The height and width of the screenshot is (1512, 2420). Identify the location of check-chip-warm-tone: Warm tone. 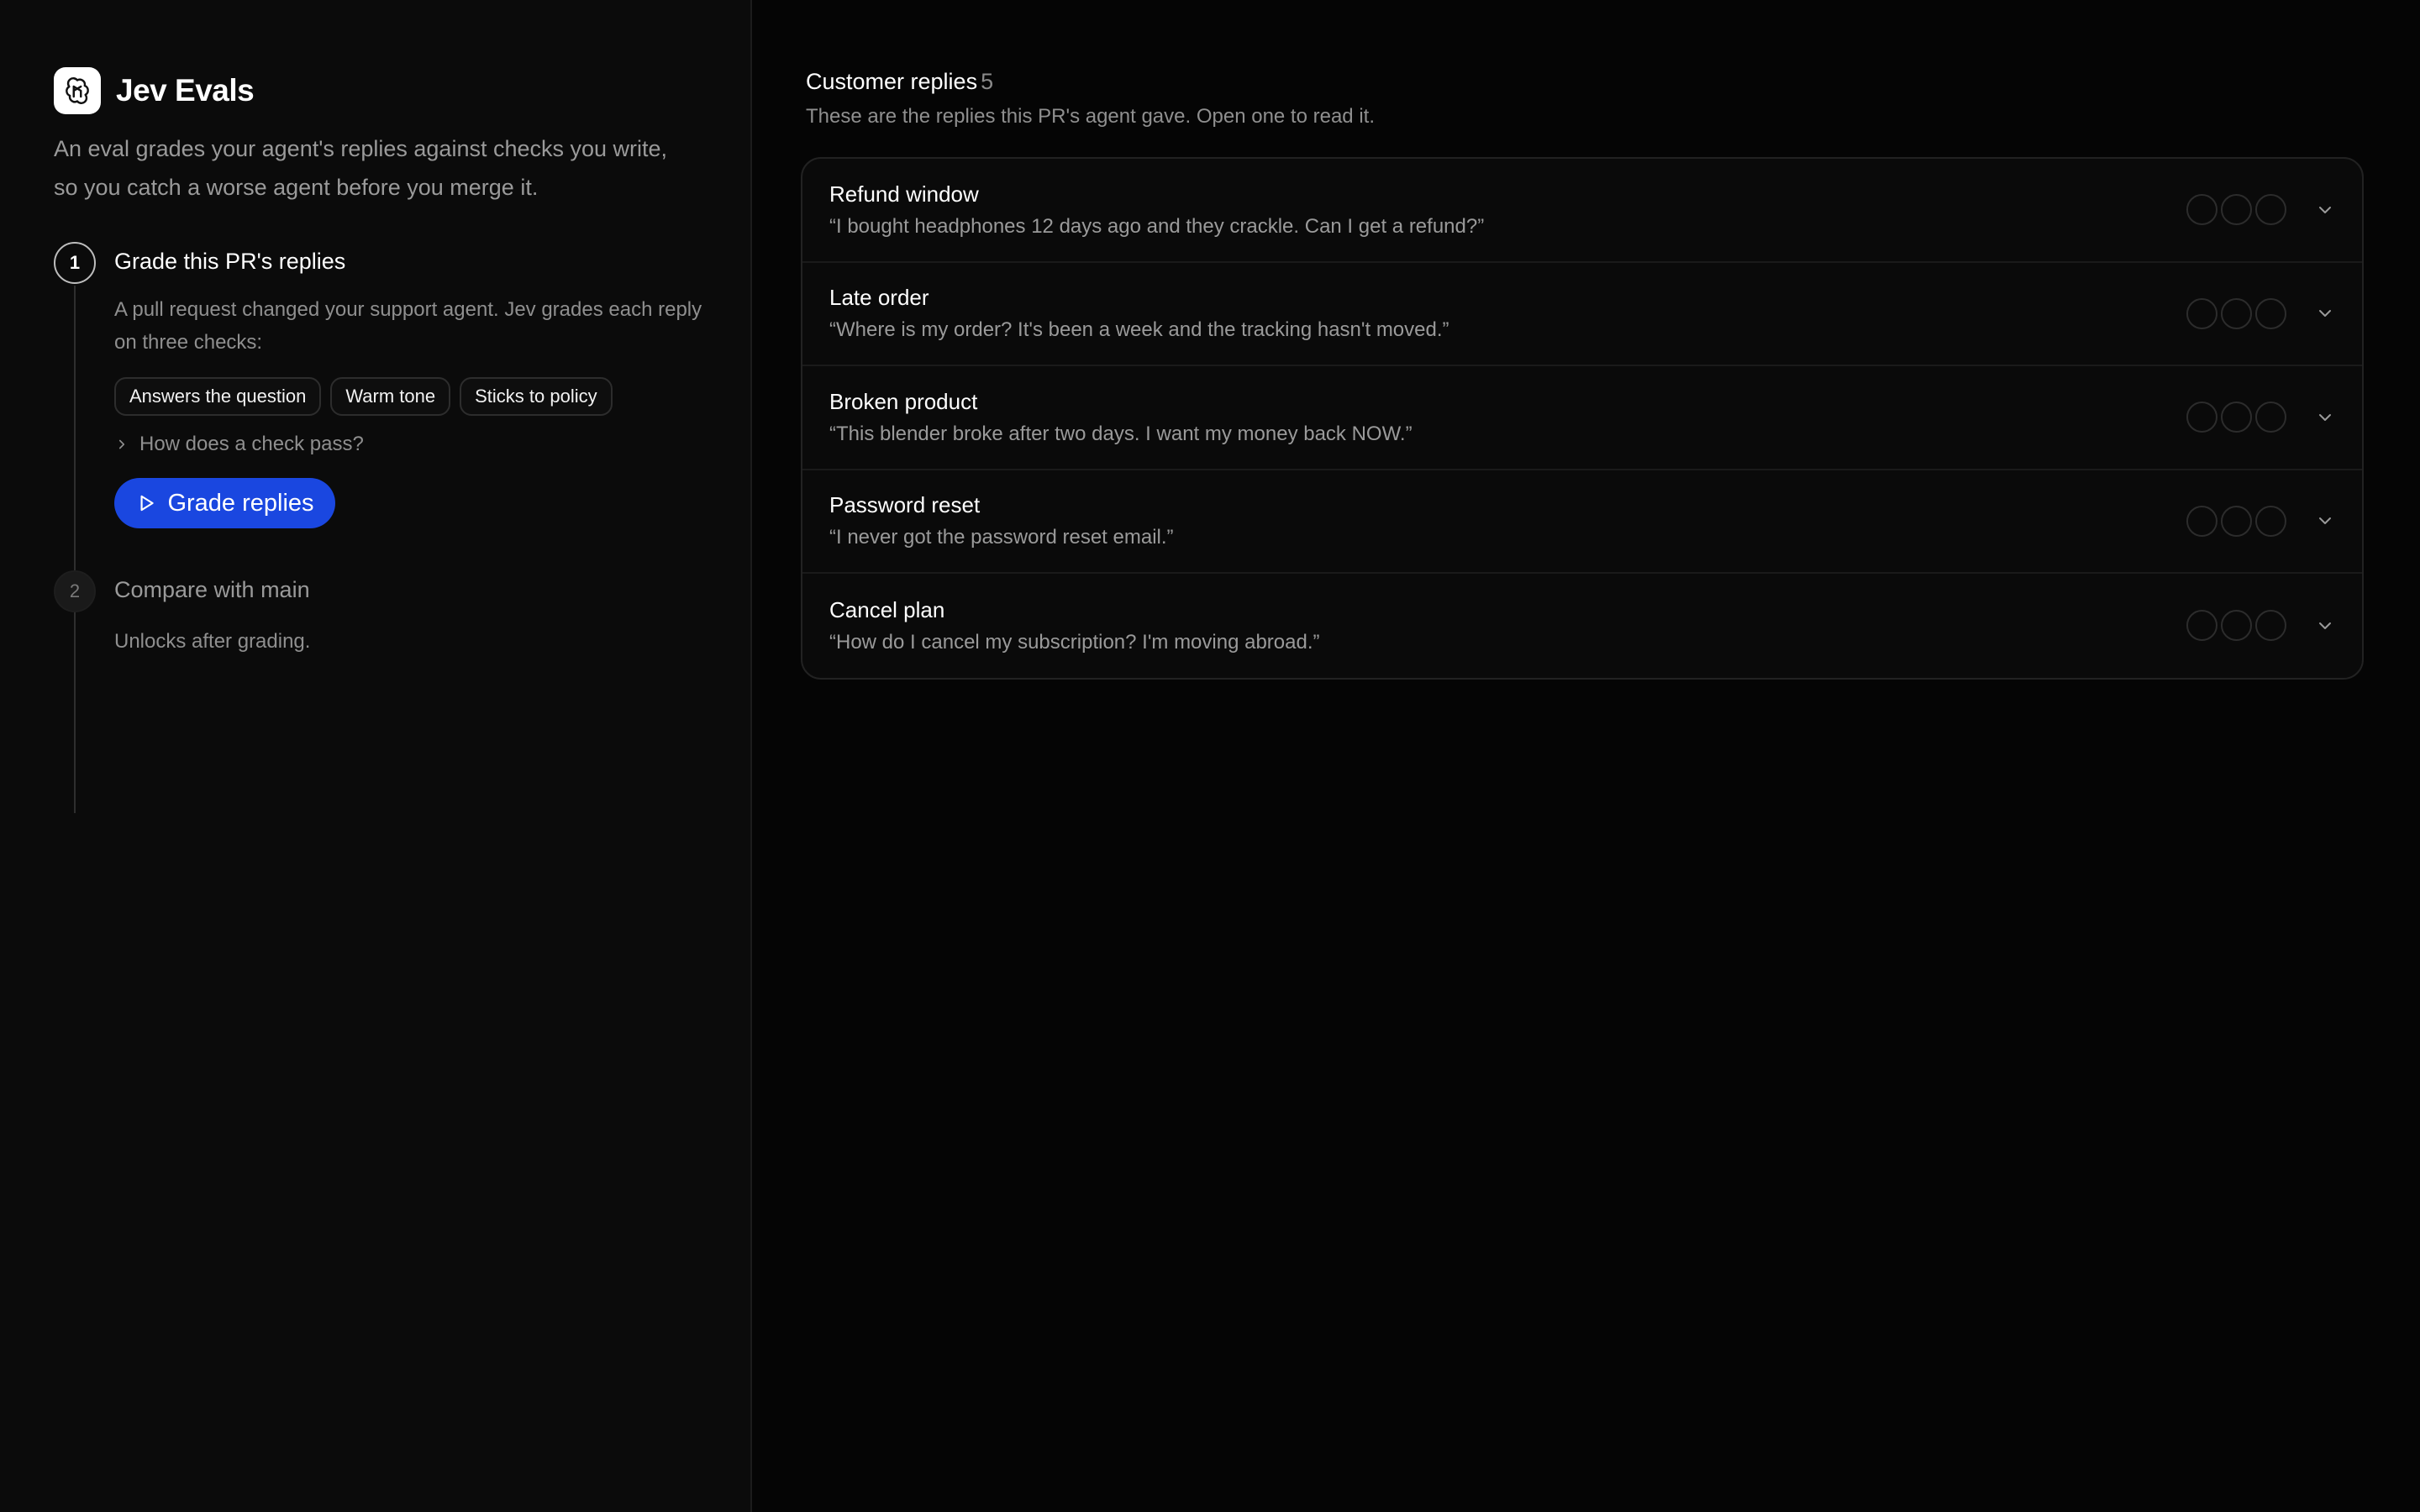
(390, 396).